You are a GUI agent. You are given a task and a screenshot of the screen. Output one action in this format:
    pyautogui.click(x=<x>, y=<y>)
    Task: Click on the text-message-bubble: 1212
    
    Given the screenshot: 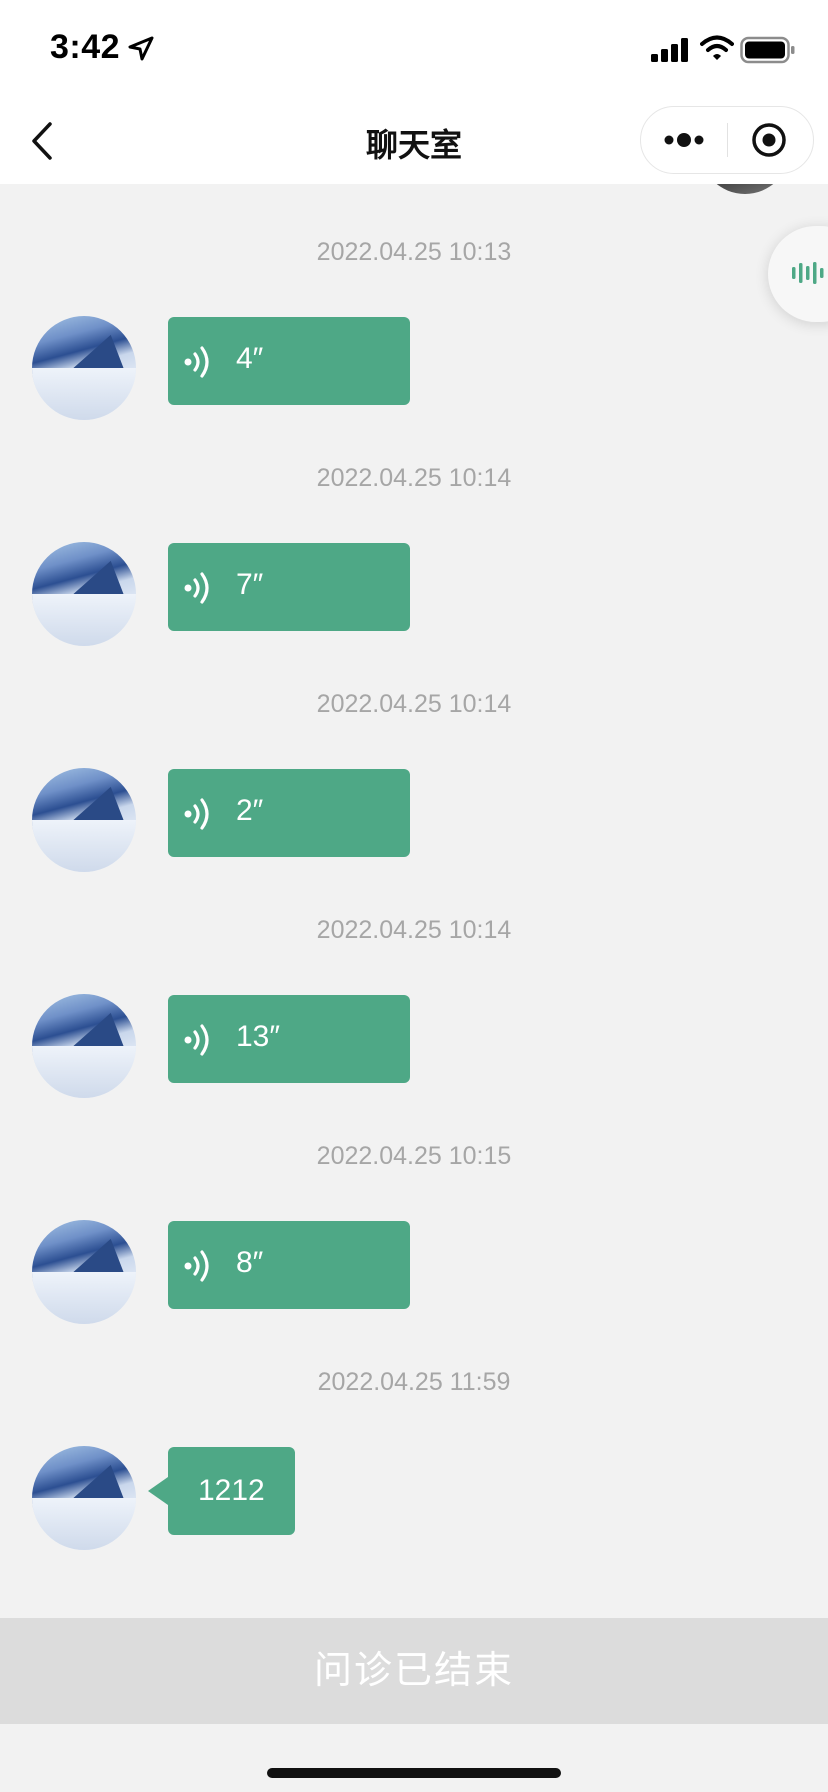 What is the action you would take?
    pyautogui.click(x=221, y=1491)
    